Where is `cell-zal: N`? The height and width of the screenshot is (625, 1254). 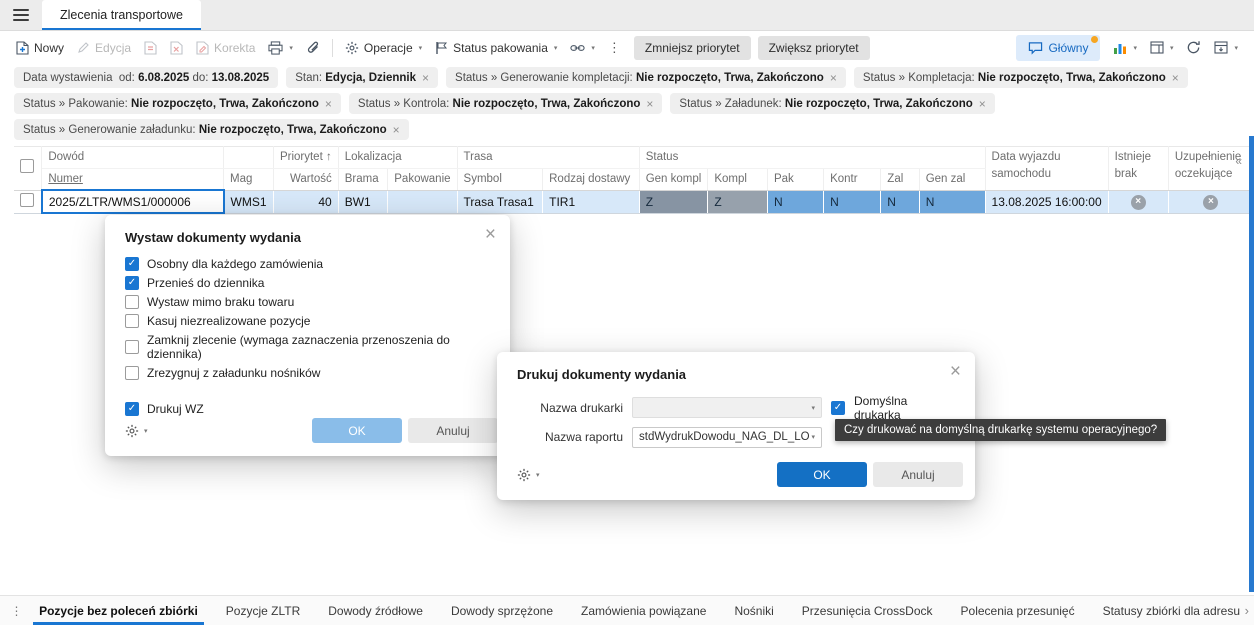 cell-zal: N is located at coordinates (900, 202).